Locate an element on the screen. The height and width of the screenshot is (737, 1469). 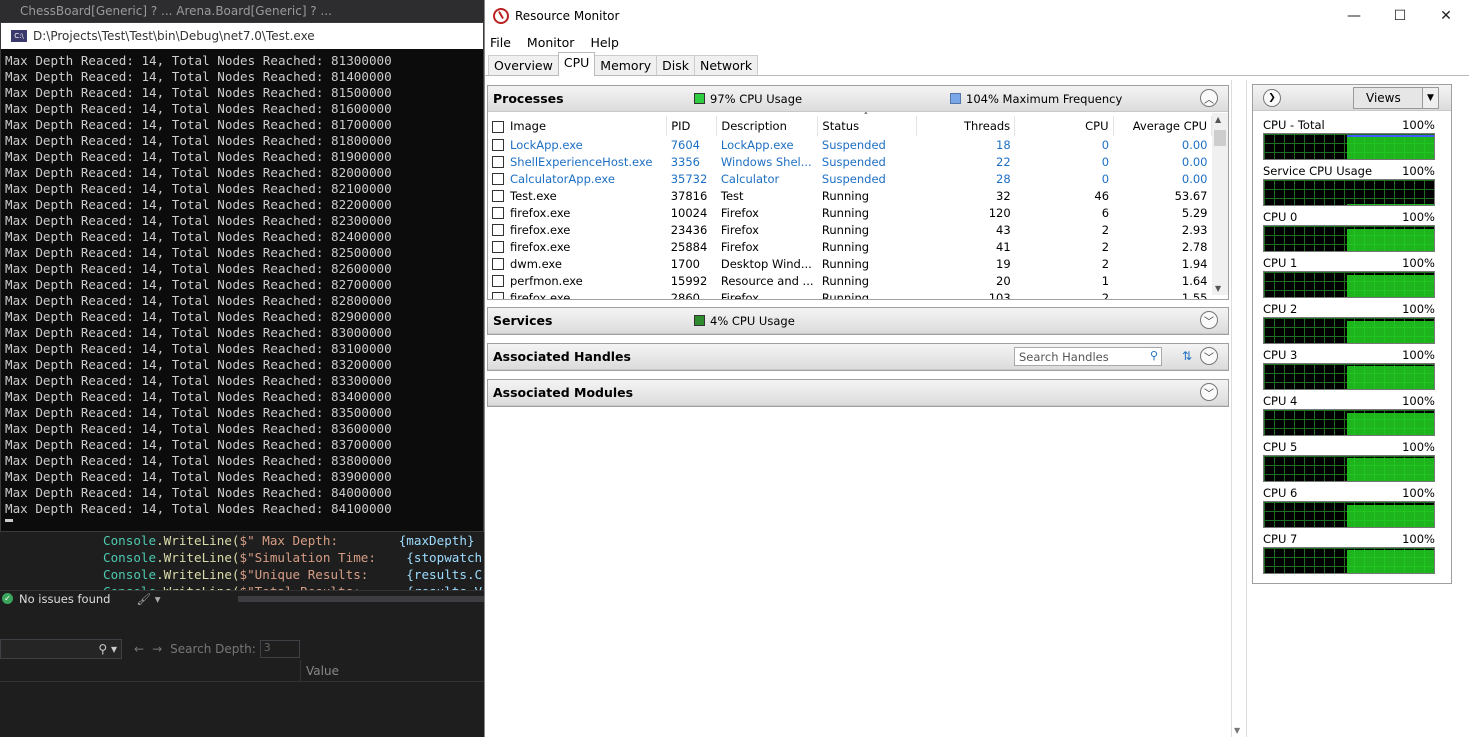
scroll-thumb is located at coordinates (1220, 138).